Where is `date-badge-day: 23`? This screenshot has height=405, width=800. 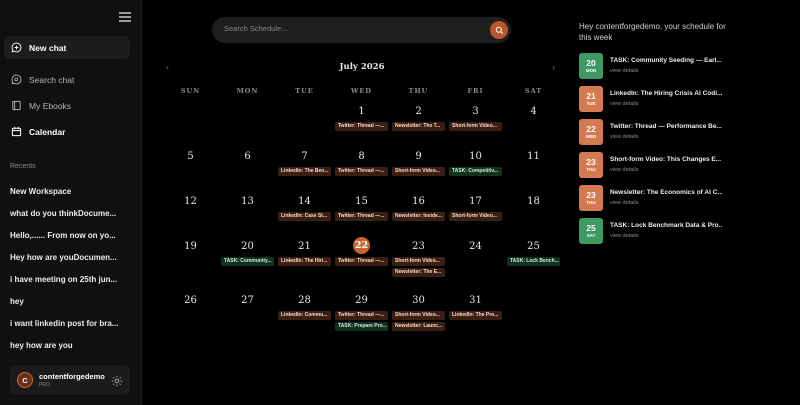
date-badge-day: 23 is located at coordinates (591, 194).